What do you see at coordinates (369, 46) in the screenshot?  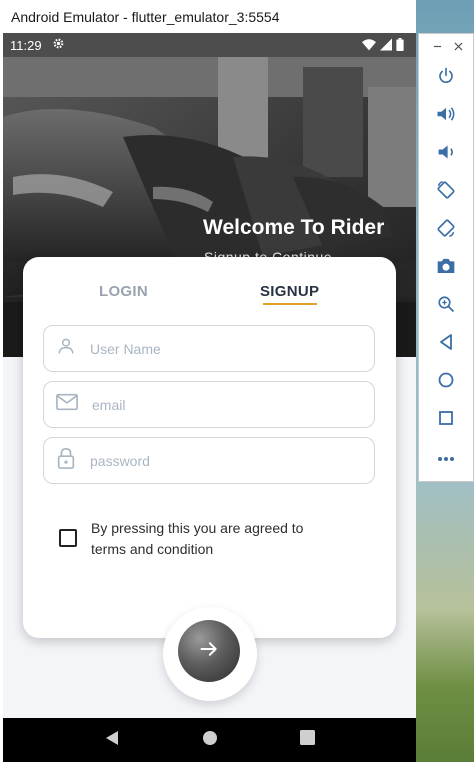 I see `wifi-icon` at bounding box center [369, 46].